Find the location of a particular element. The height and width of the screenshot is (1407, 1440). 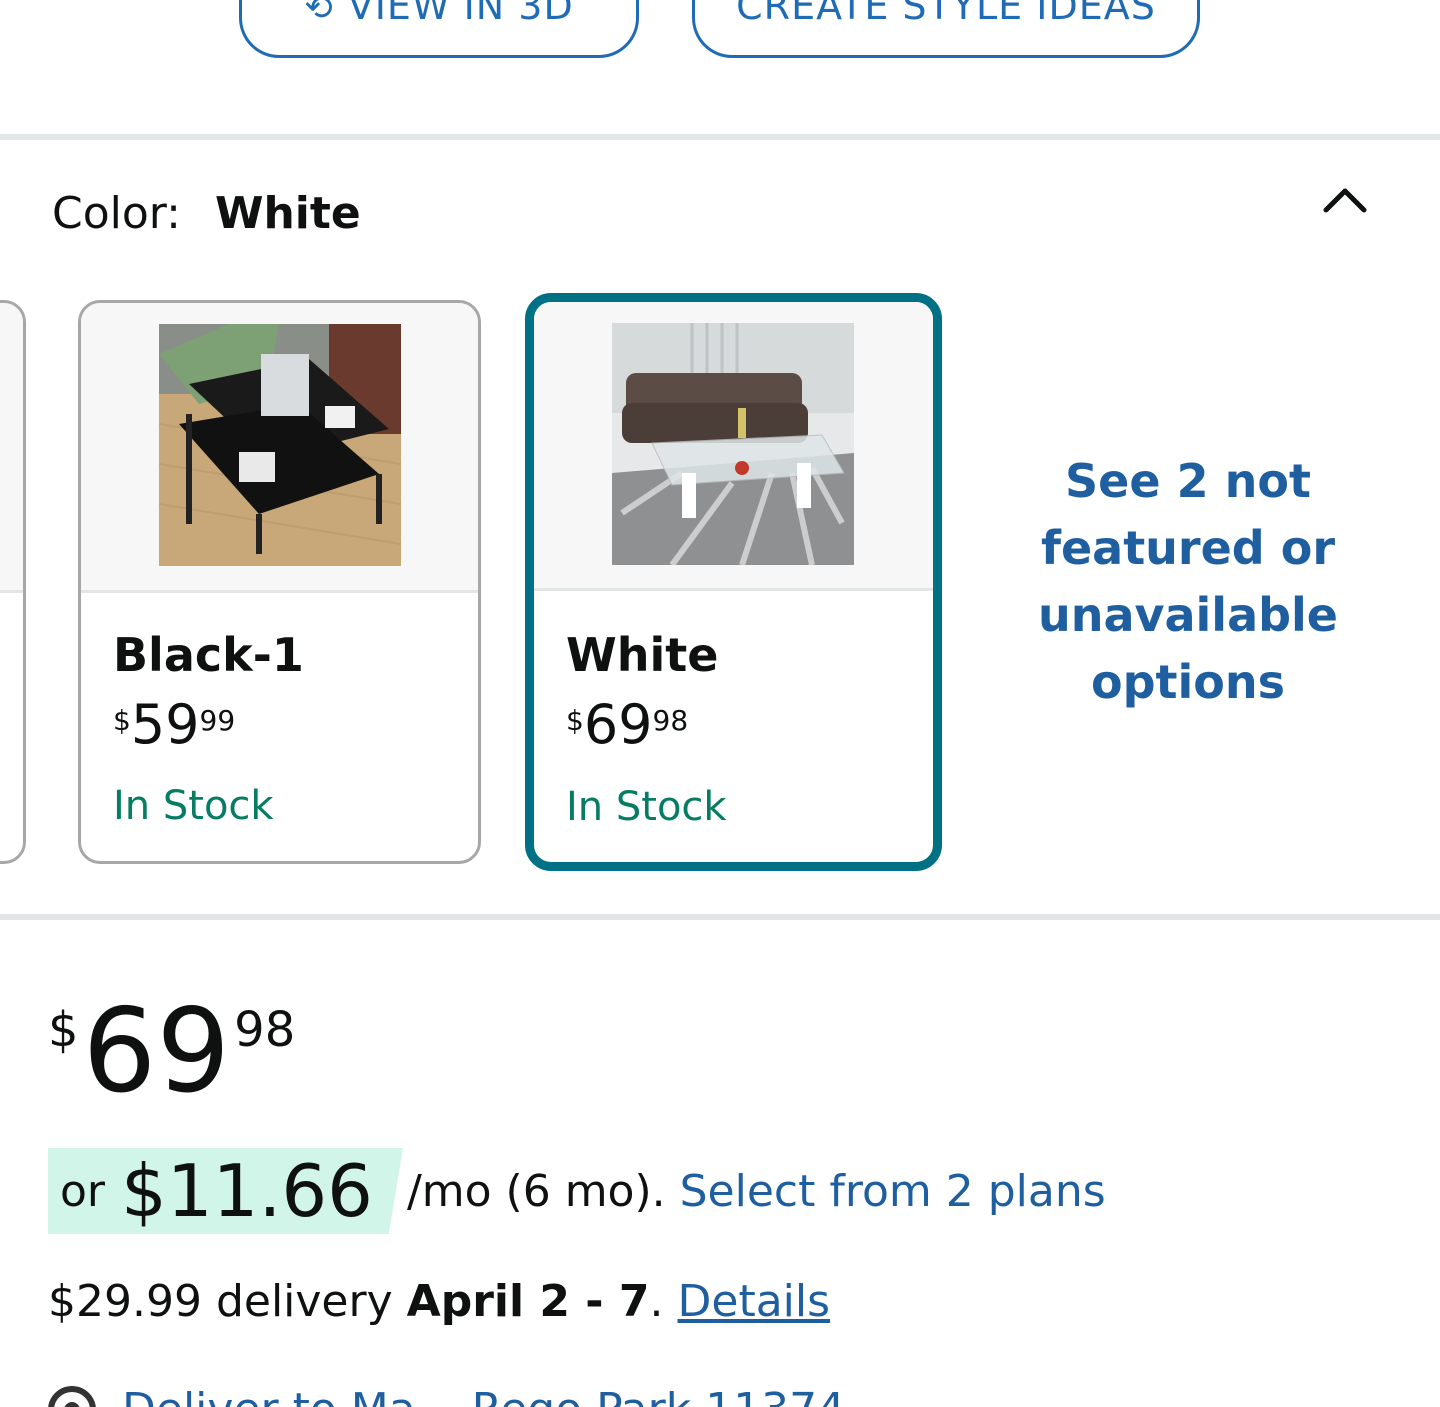

view-in-3d-button: ⟲ VIEW IN 3D is located at coordinates (439, 29).